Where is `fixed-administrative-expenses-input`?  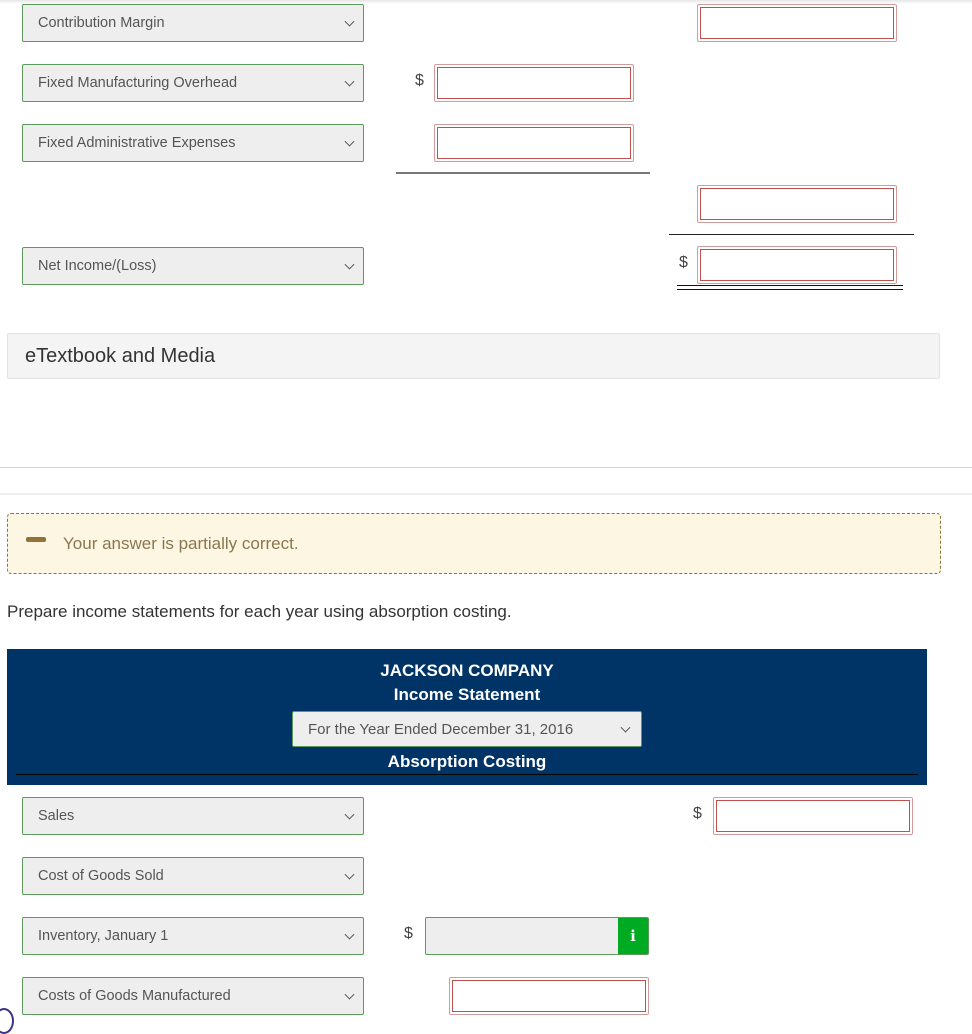
fixed-administrative-expenses-input is located at coordinates (534, 143).